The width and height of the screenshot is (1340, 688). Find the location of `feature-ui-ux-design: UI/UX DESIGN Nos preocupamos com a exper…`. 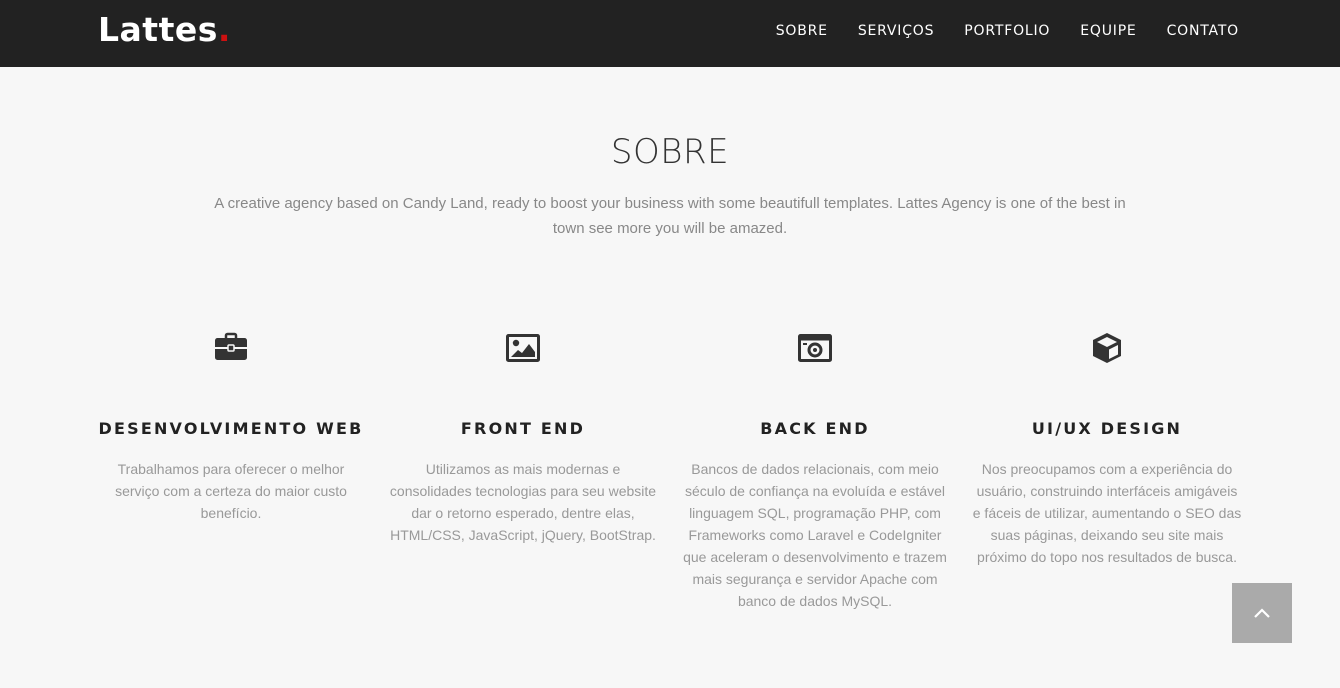

feature-ui-ux-design: UI/UX DESIGN Nos preocupamos com a exper… is located at coordinates (1107, 449).